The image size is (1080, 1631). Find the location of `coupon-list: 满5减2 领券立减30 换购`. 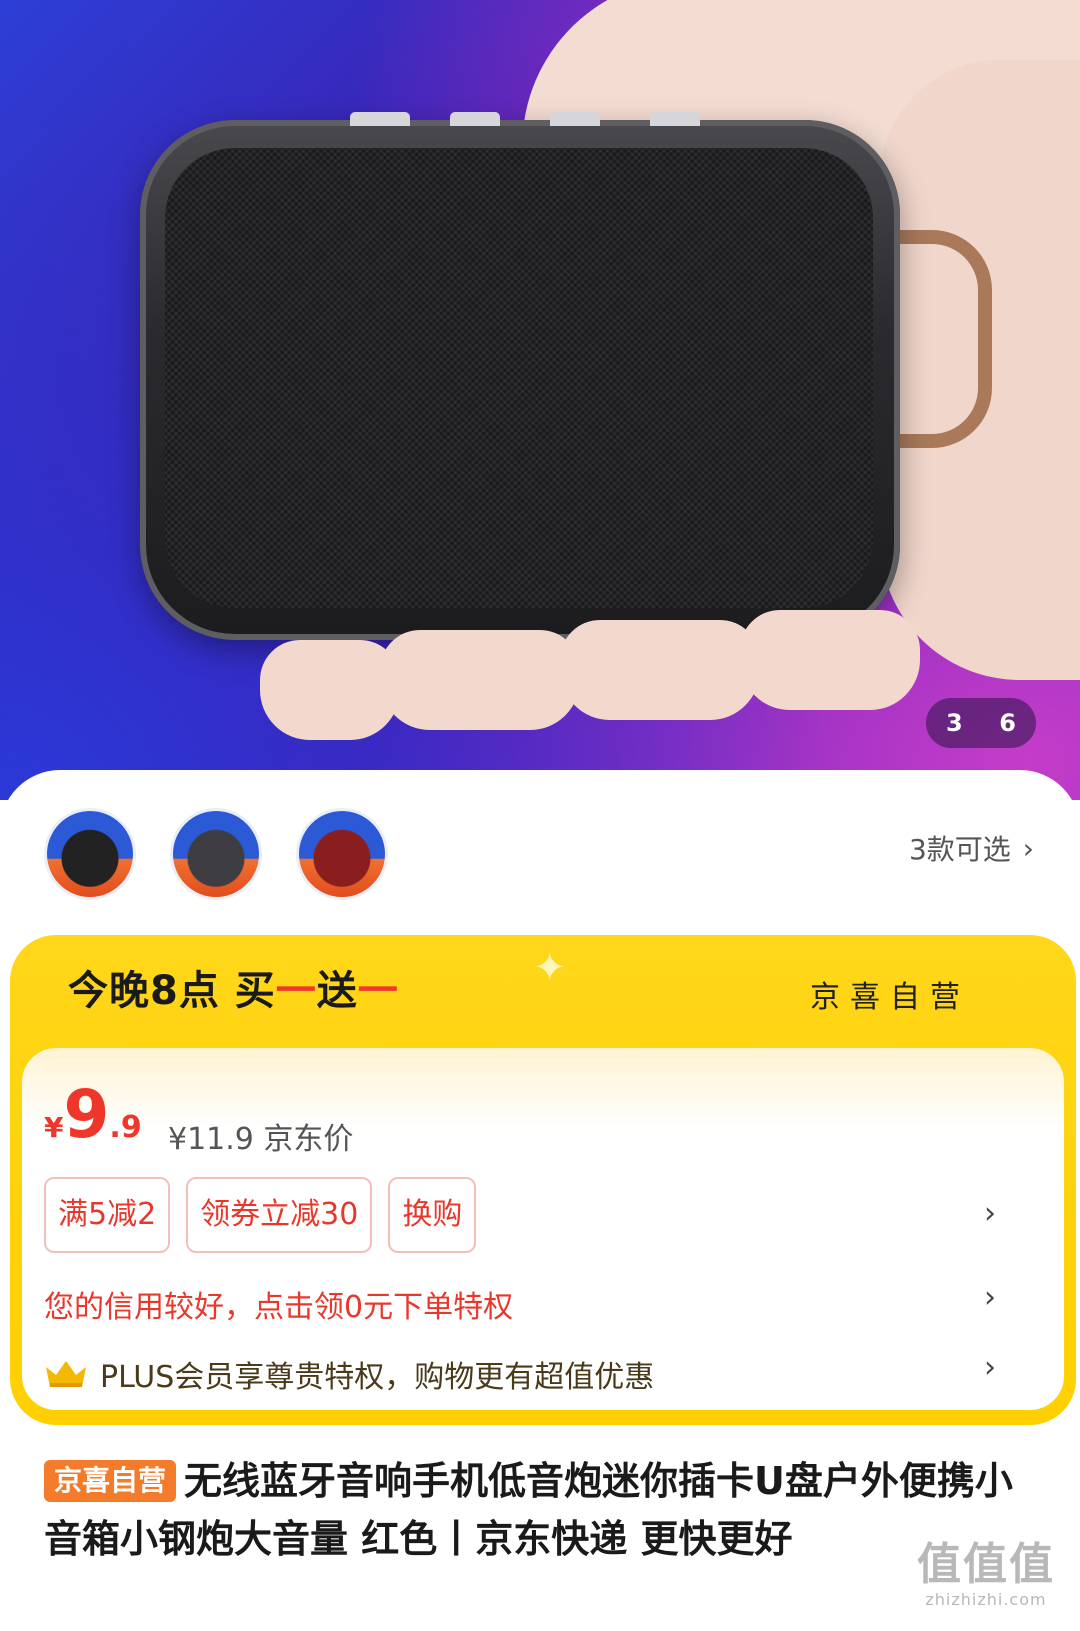

coupon-list: 满5减2 领券立减30 换购 is located at coordinates (260, 1215).